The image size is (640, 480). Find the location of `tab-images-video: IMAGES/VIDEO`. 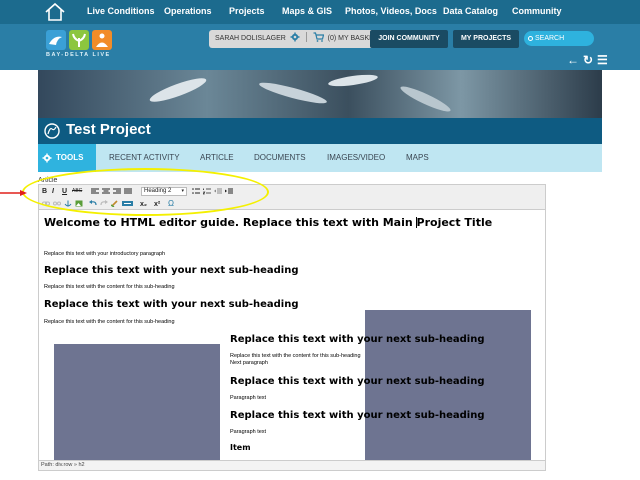

tab-images-video: IMAGES/VIDEO is located at coordinates (356, 157).